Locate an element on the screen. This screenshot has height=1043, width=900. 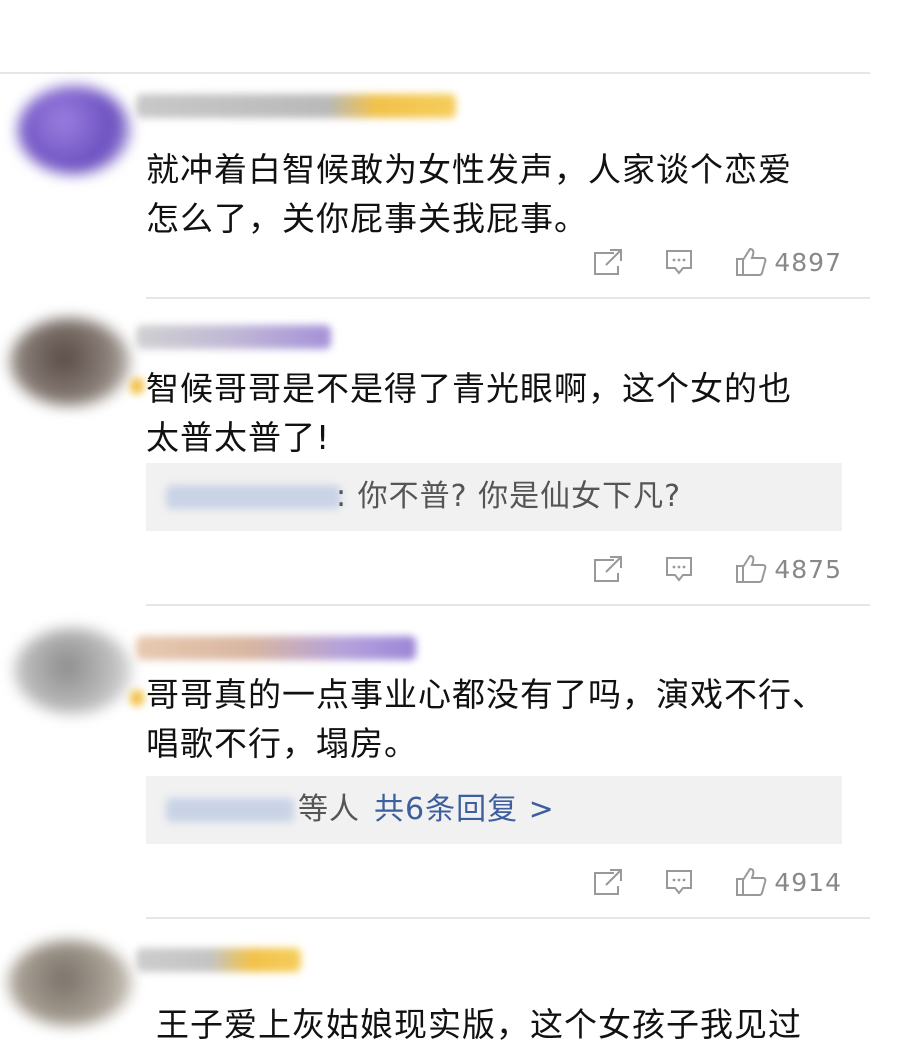
comment-text-line: 哥哥真的一点事业心都没有了吗，演戏不行、 is located at coordinates (486, 694).